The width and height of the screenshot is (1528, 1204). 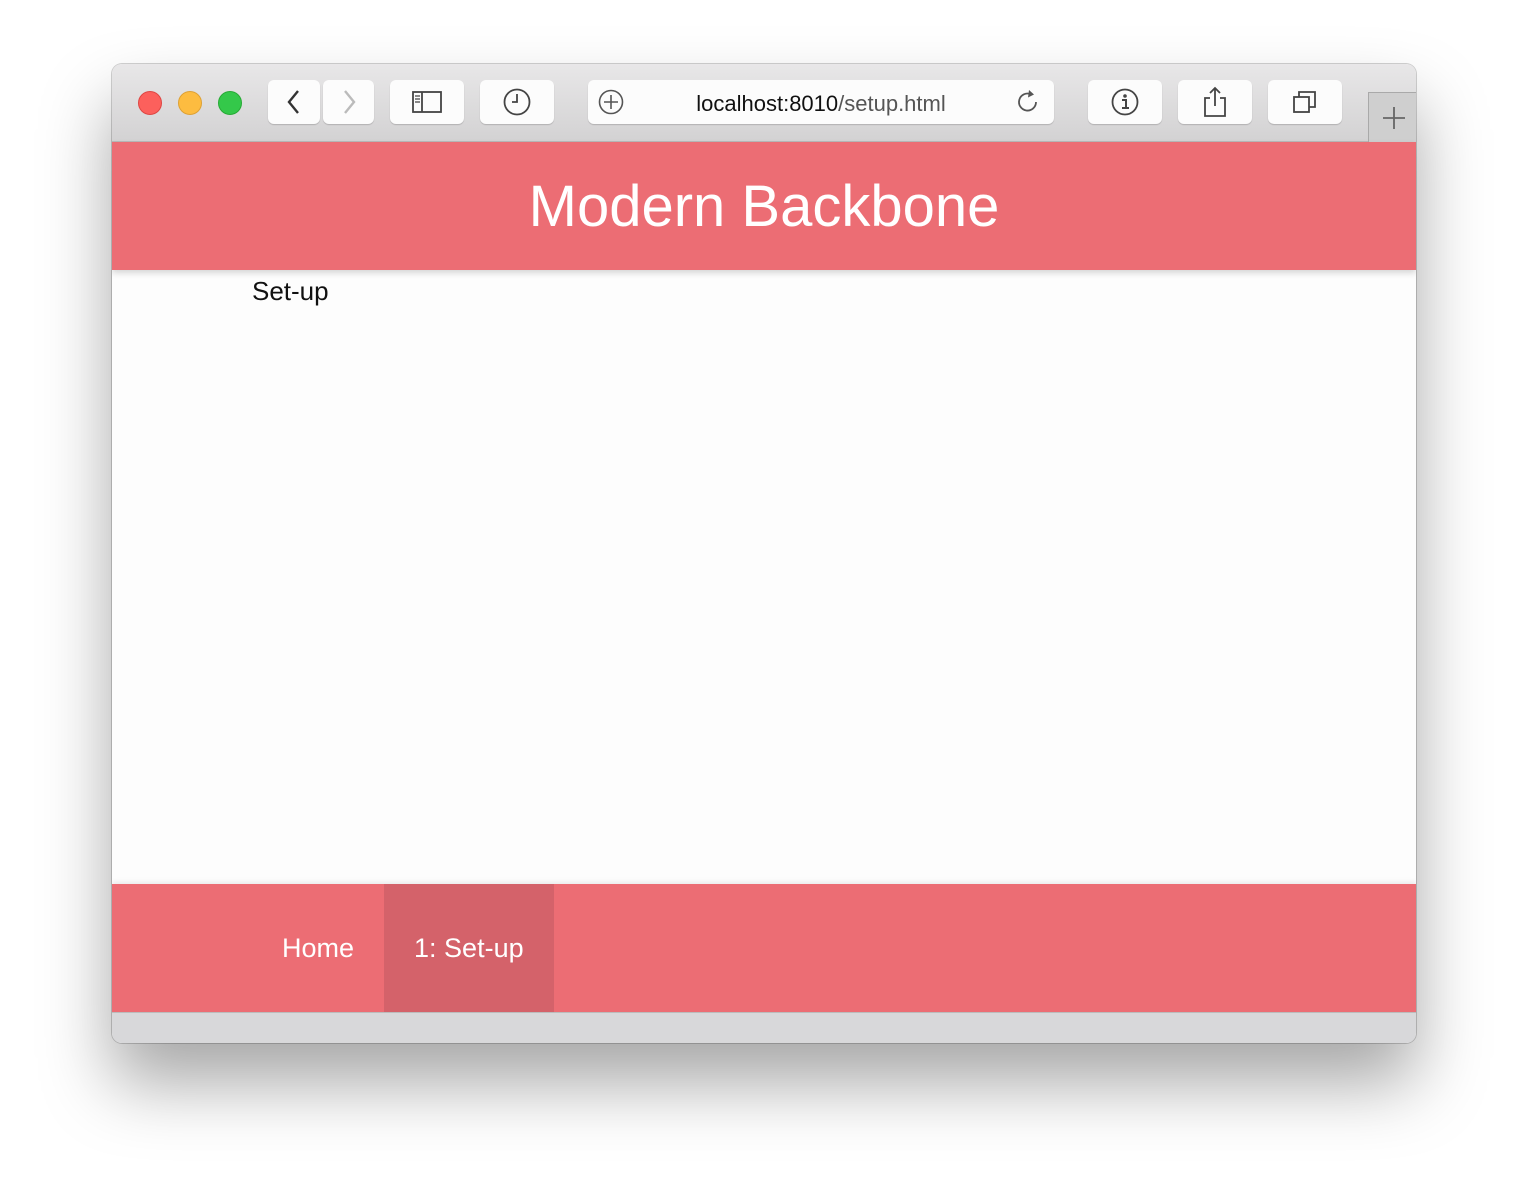 I want to click on site-header: Modern Backbone, so click(x=764, y=206).